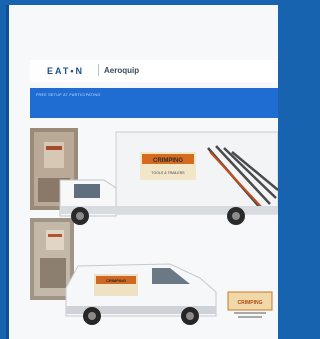  Describe the element at coordinates (116, 280) in the screenshot. I see `van-sign-title: CRIMPING` at that location.